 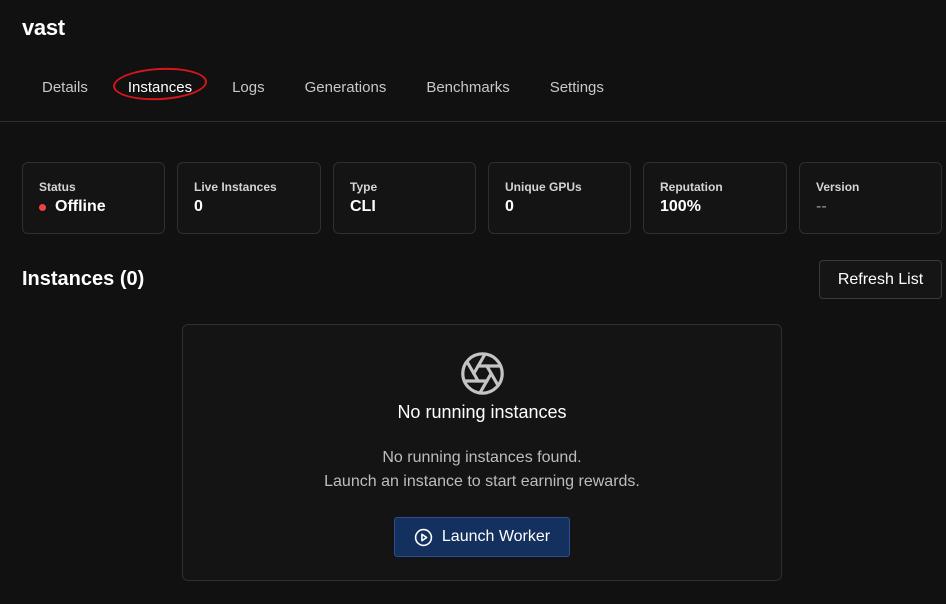 I want to click on tab-label: Benchmarks, so click(x=468, y=87).